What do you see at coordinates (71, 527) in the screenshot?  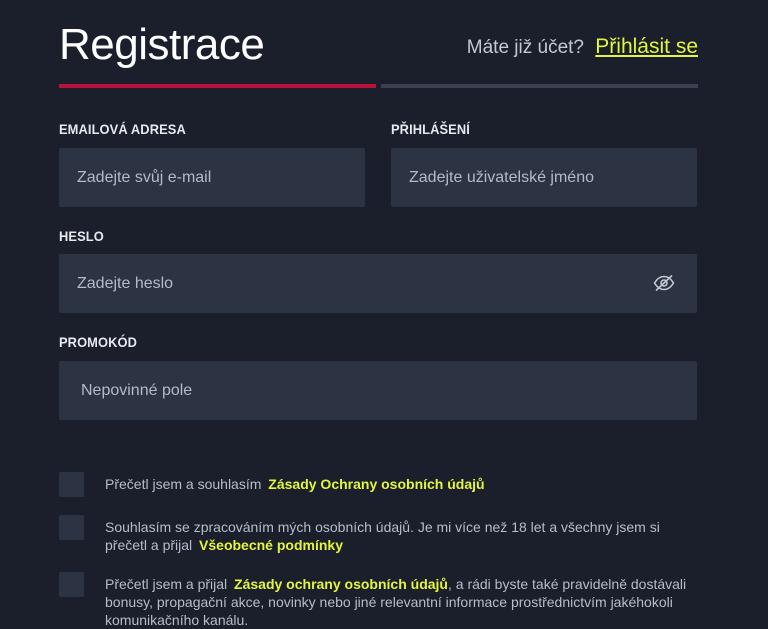 I see `consent-checkbox-terms` at bounding box center [71, 527].